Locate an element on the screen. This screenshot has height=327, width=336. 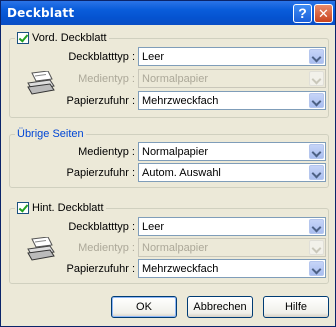
window-title: Deckblatt is located at coordinates (41, 13).